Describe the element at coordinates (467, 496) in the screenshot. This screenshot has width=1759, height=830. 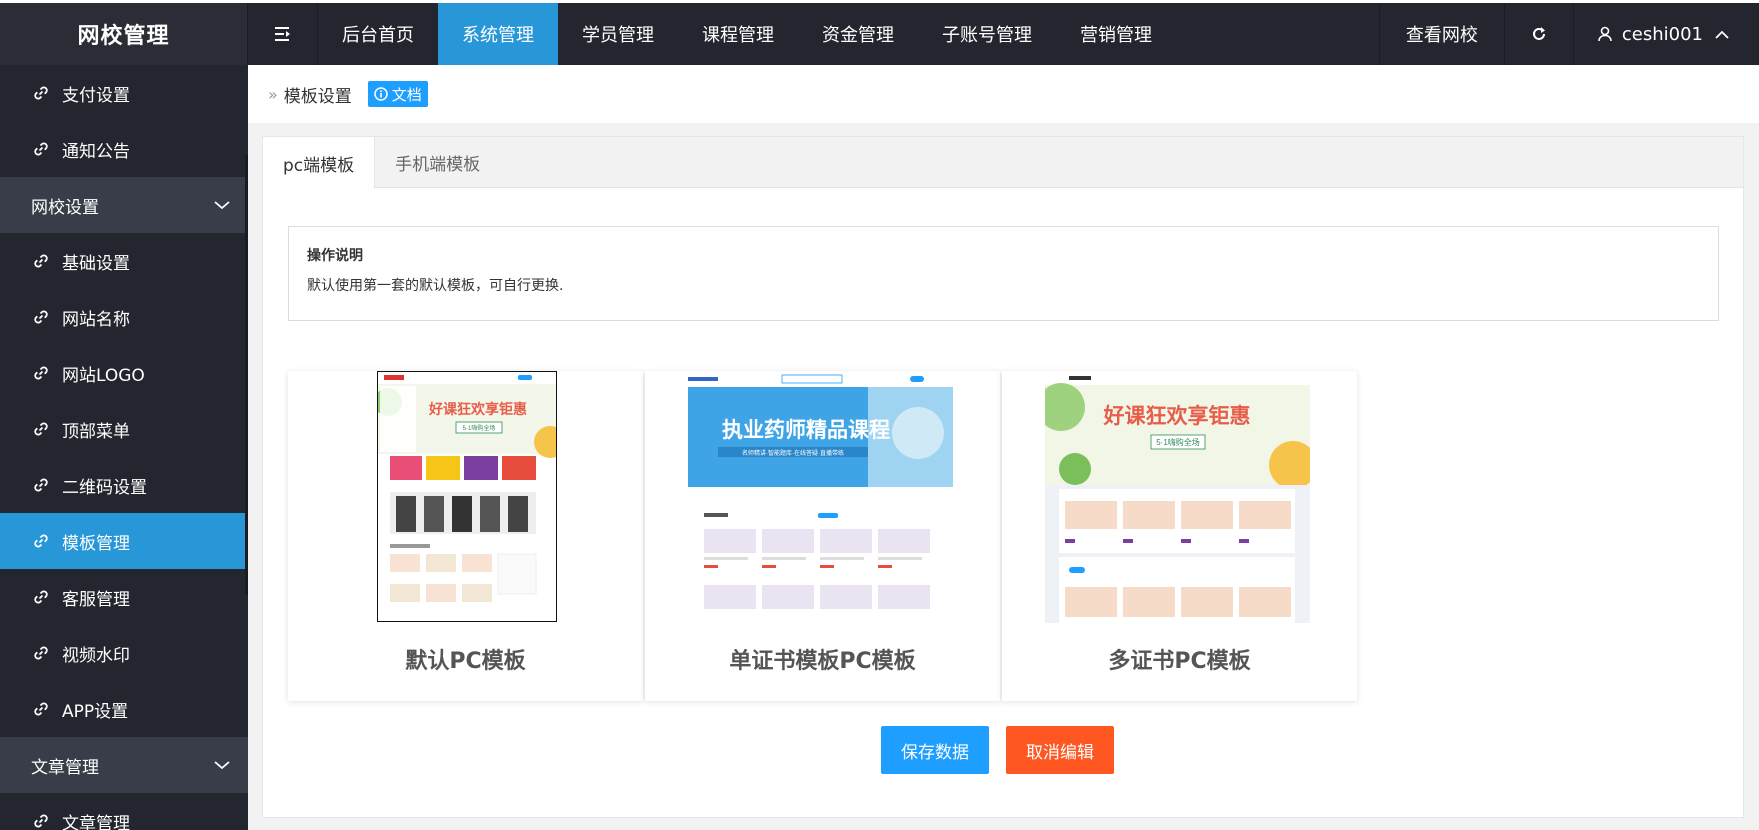
I see `template-thumbnail-default: 好课狂欢享钜惠 5·1嗨购全场` at that location.